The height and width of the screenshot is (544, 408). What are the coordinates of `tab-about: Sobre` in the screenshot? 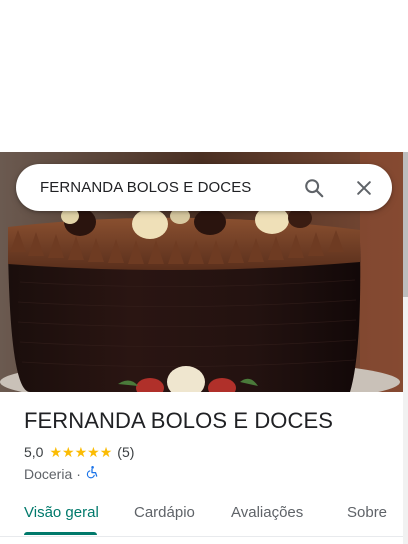 It's located at (367, 512).